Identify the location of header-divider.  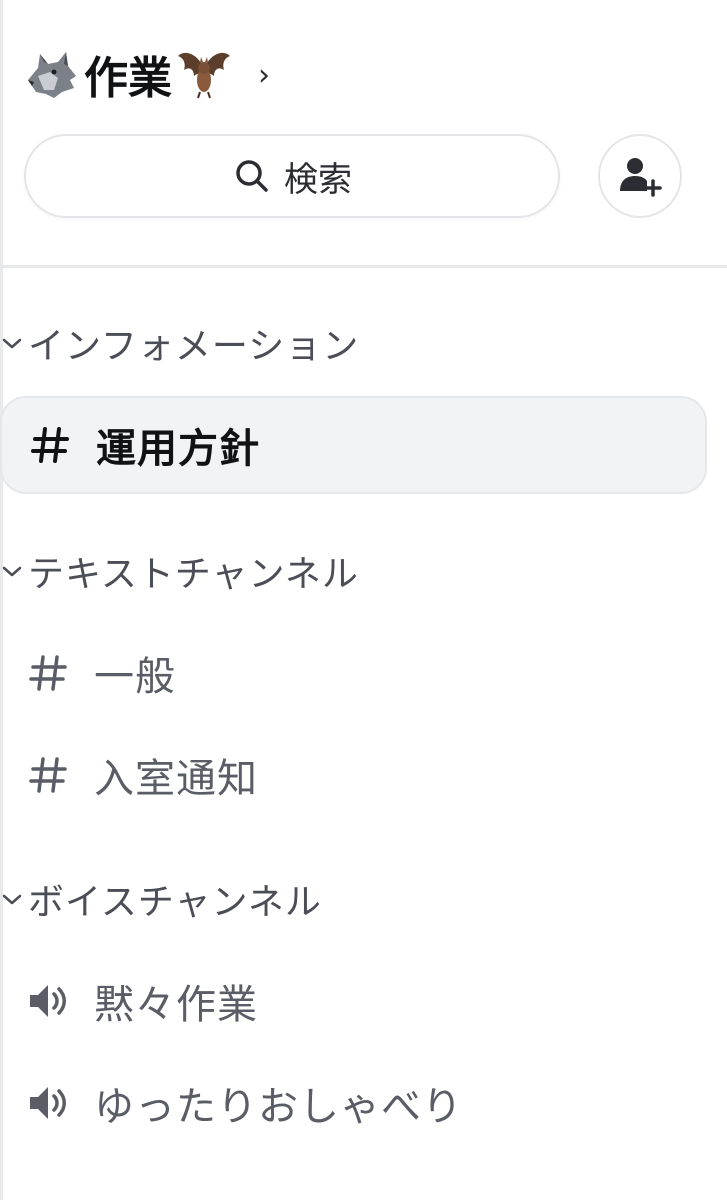
(363, 266).